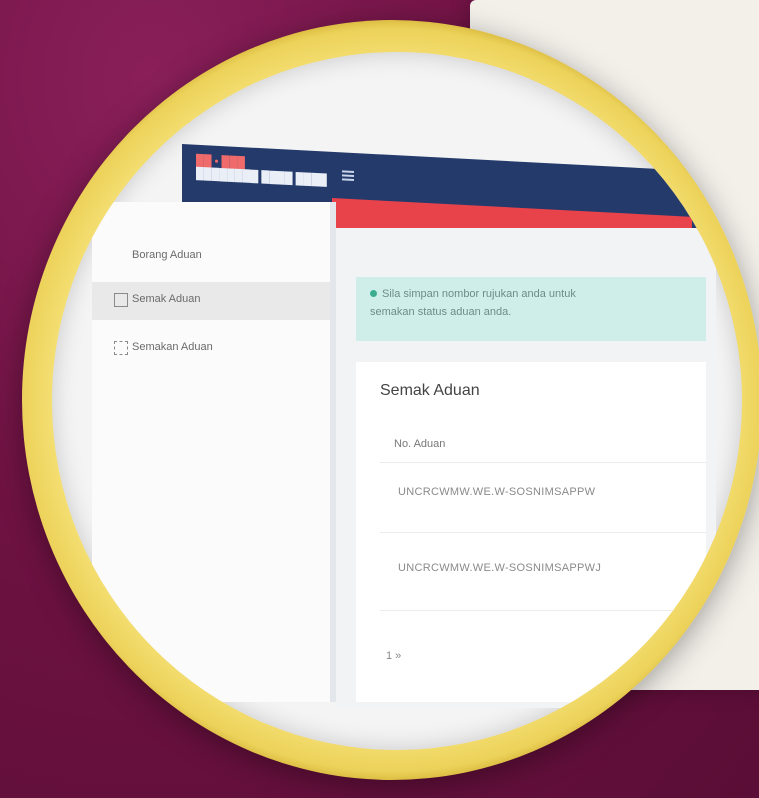  What do you see at coordinates (479, 294) in the screenshot?
I see `alert-text-line1: Sila simpan nombor rujukan anda untuk` at bounding box center [479, 294].